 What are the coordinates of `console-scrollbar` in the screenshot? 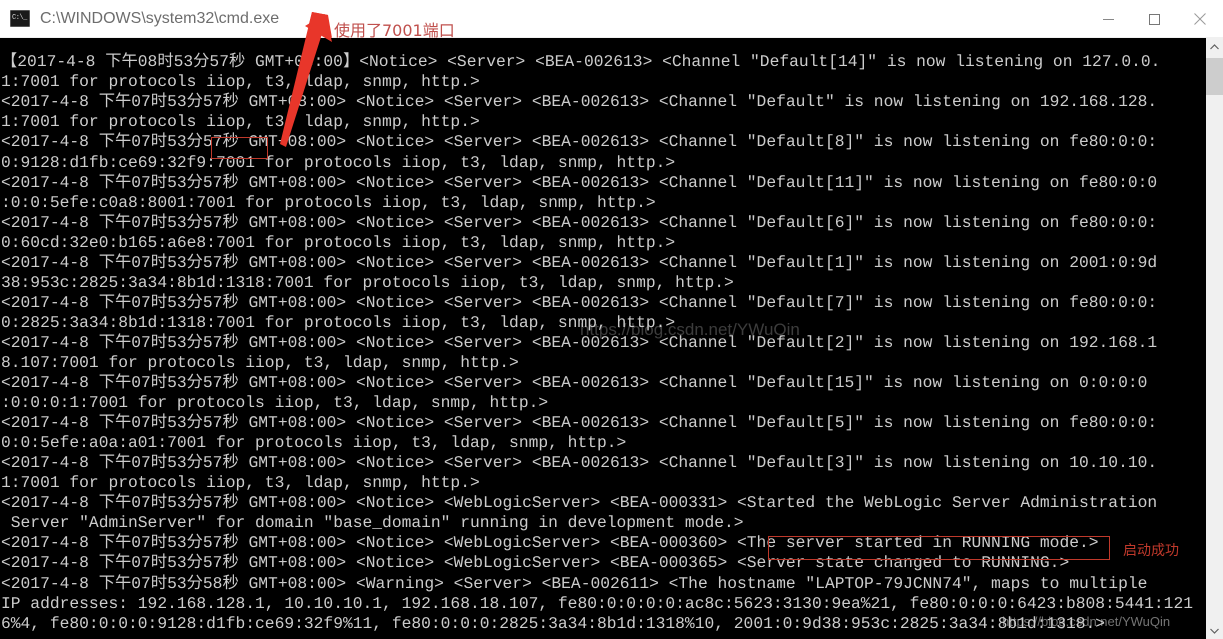 It's located at (1214, 338).